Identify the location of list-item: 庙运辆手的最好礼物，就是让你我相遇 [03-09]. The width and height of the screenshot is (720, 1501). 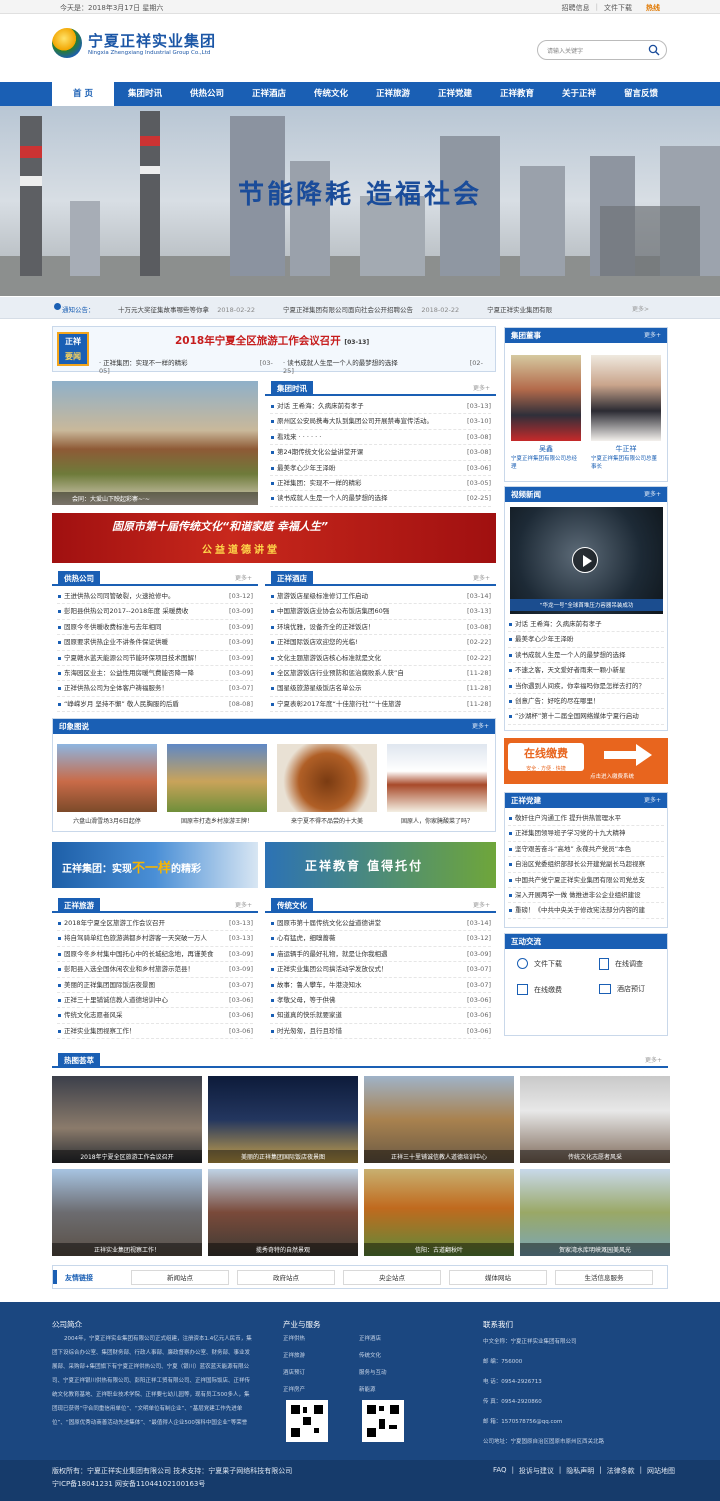
(380, 955).